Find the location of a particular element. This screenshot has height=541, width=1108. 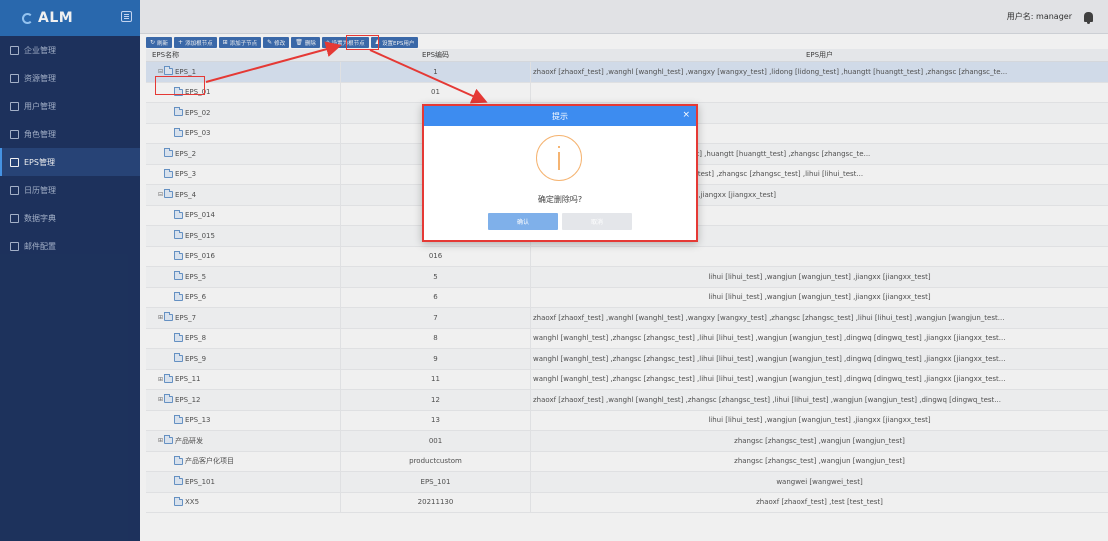

close-icon: × is located at coordinates (686, 115).